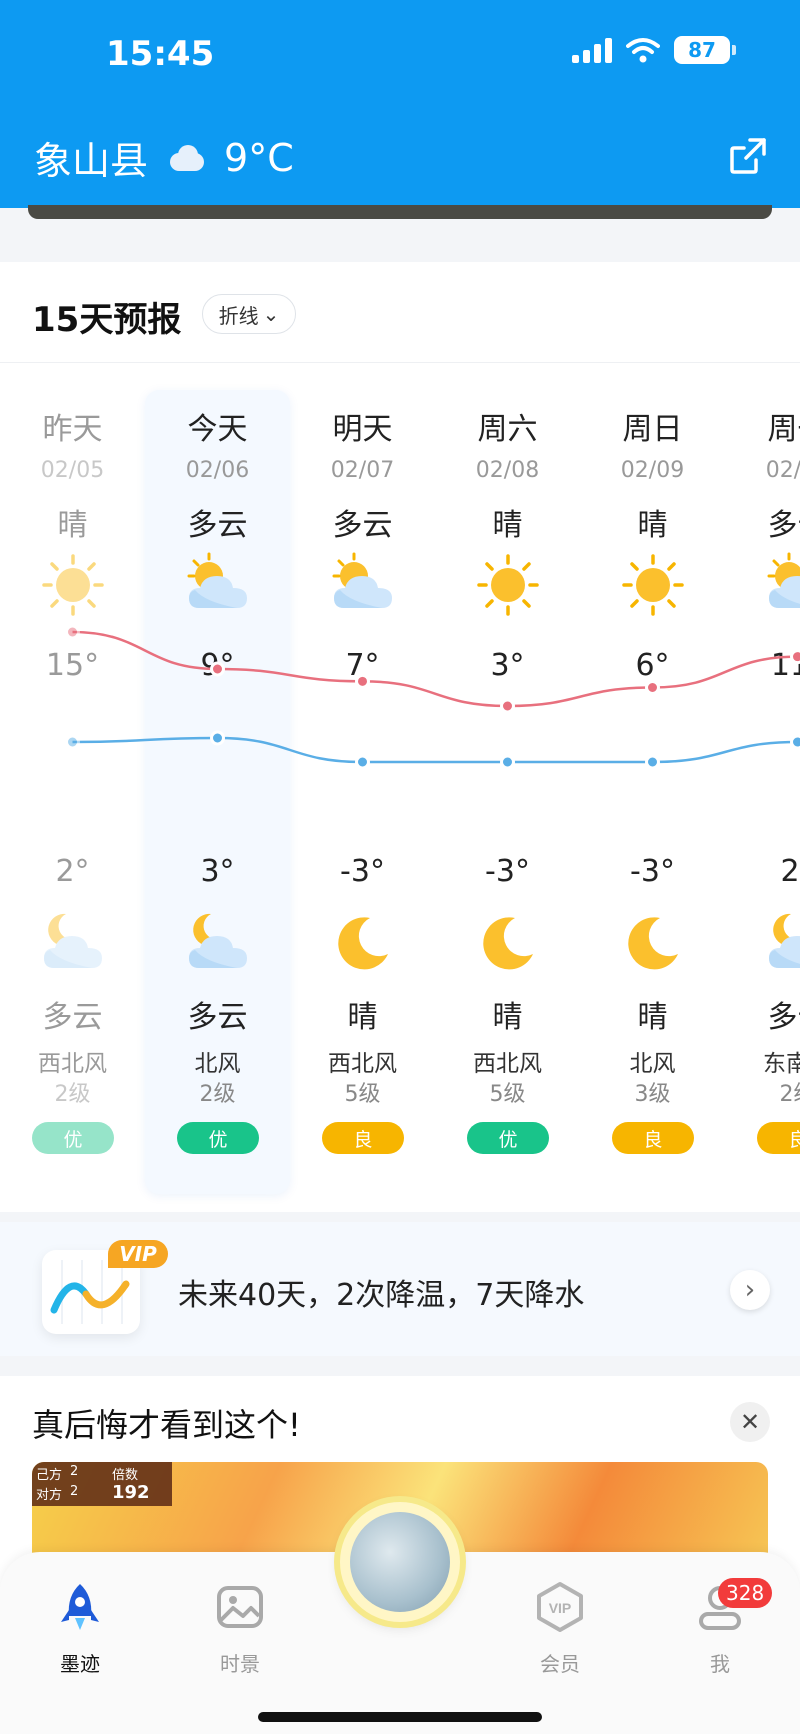 This screenshot has width=800, height=1734. Describe the element at coordinates (271, 314) in the screenshot. I see `chevron-down-icon: ⌄` at that location.